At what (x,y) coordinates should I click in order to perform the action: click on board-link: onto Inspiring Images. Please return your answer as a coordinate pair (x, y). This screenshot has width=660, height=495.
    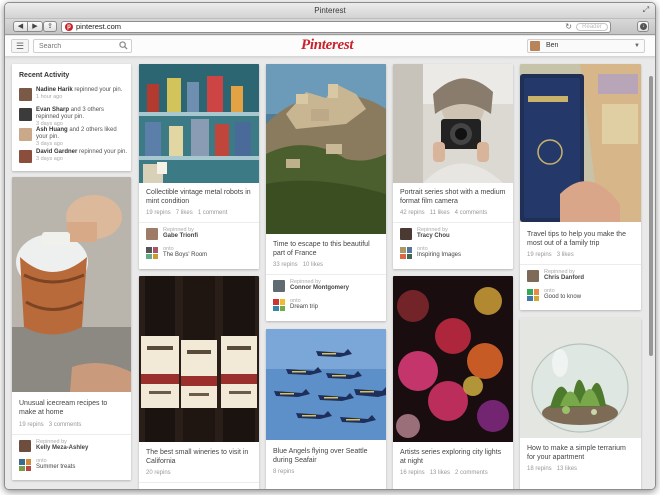
    Looking at the image, I should click on (453, 252).